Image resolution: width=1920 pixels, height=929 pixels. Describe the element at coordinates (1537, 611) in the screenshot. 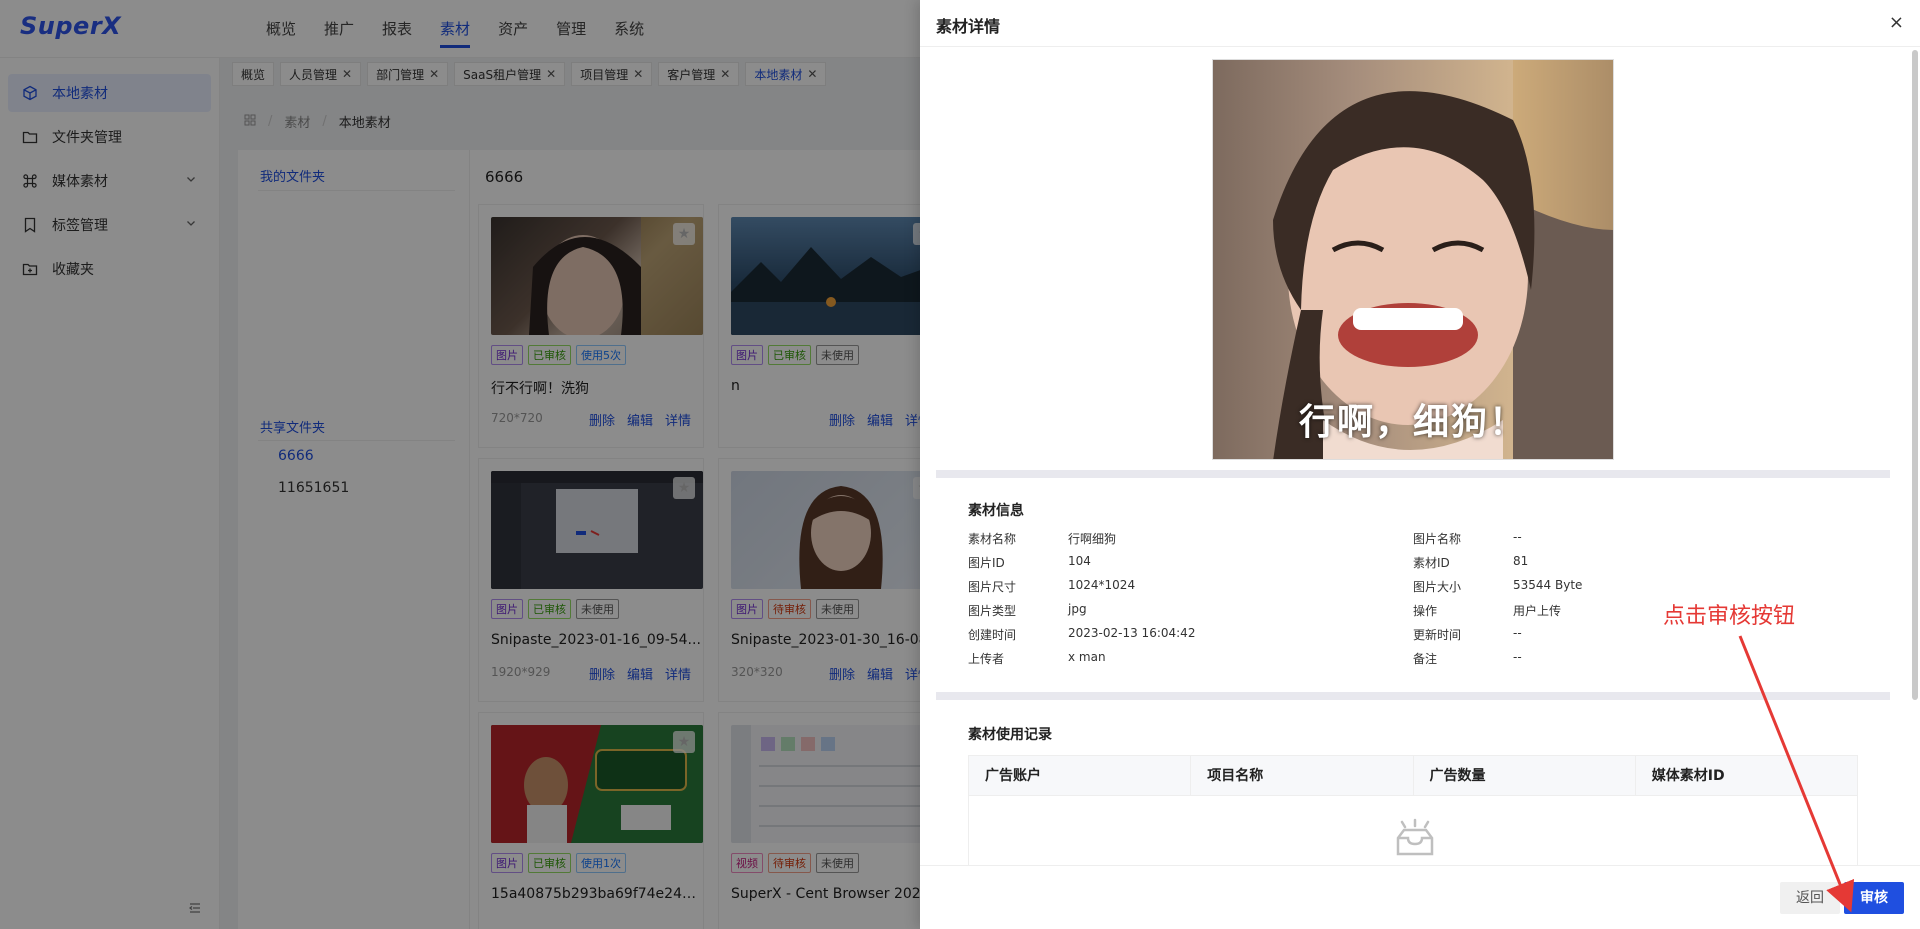

I see `info-value: 用户上传` at that location.